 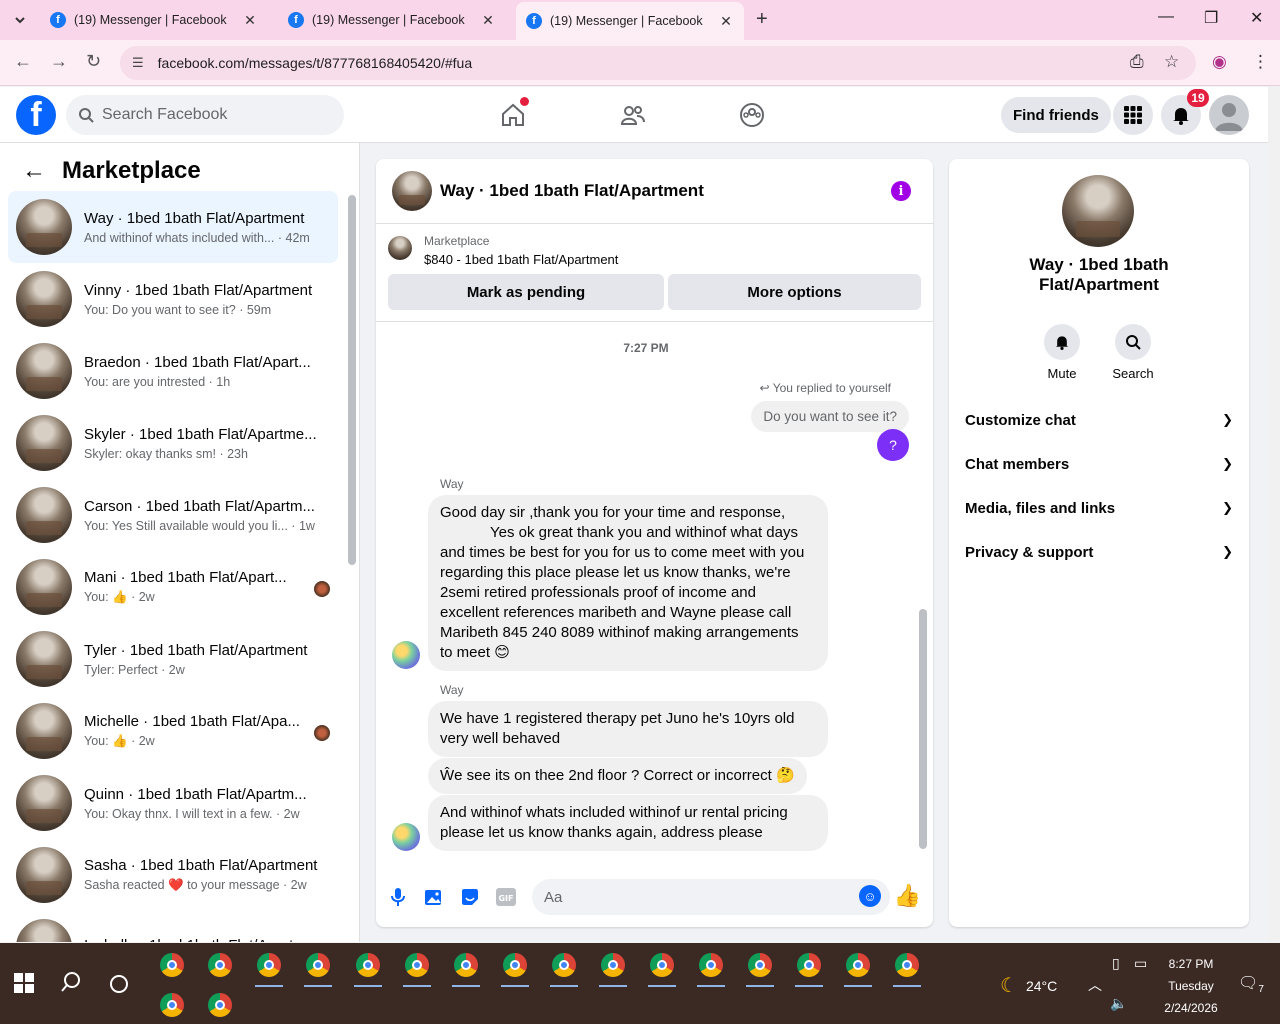 I want to click on chat-list-scrollbar, so click(x=352, y=380).